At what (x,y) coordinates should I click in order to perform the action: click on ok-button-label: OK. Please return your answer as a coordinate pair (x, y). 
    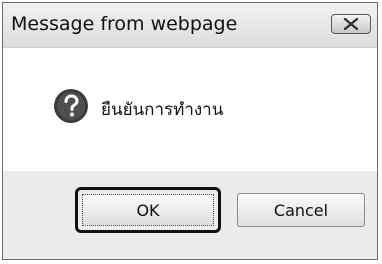
    Looking at the image, I should click on (148, 210).